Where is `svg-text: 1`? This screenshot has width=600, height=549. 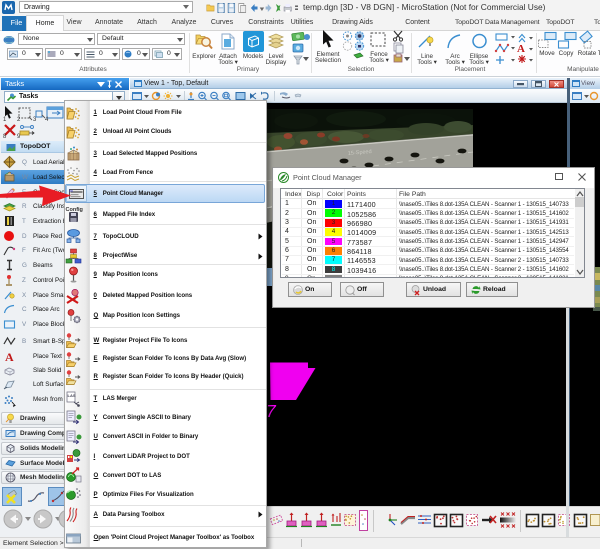 svg-text: 1 is located at coordinates (5, 120).